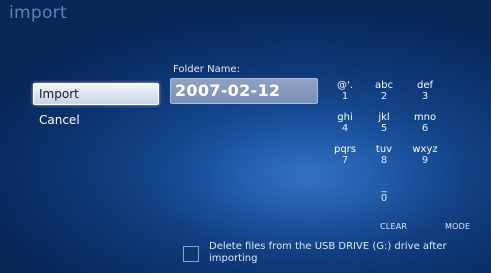 This screenshot has height=273, width=491. Describe the element at coordinates (425, 149) in the screenshot. I see `key-9-letters: wxyz` at that location.